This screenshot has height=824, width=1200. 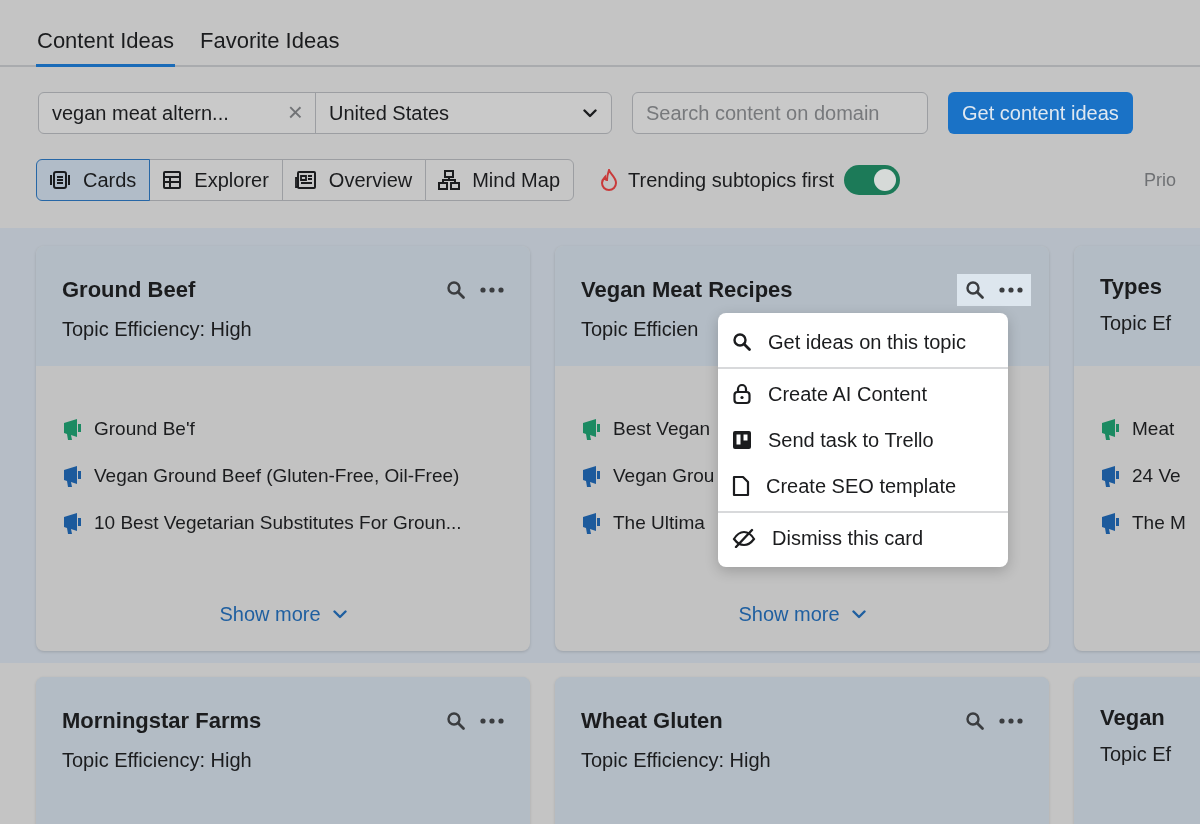 What do you see at coordinates (1160, 180) in the screenshot?
I see `sort-label: Prio` at bounding box center [1160, 180].